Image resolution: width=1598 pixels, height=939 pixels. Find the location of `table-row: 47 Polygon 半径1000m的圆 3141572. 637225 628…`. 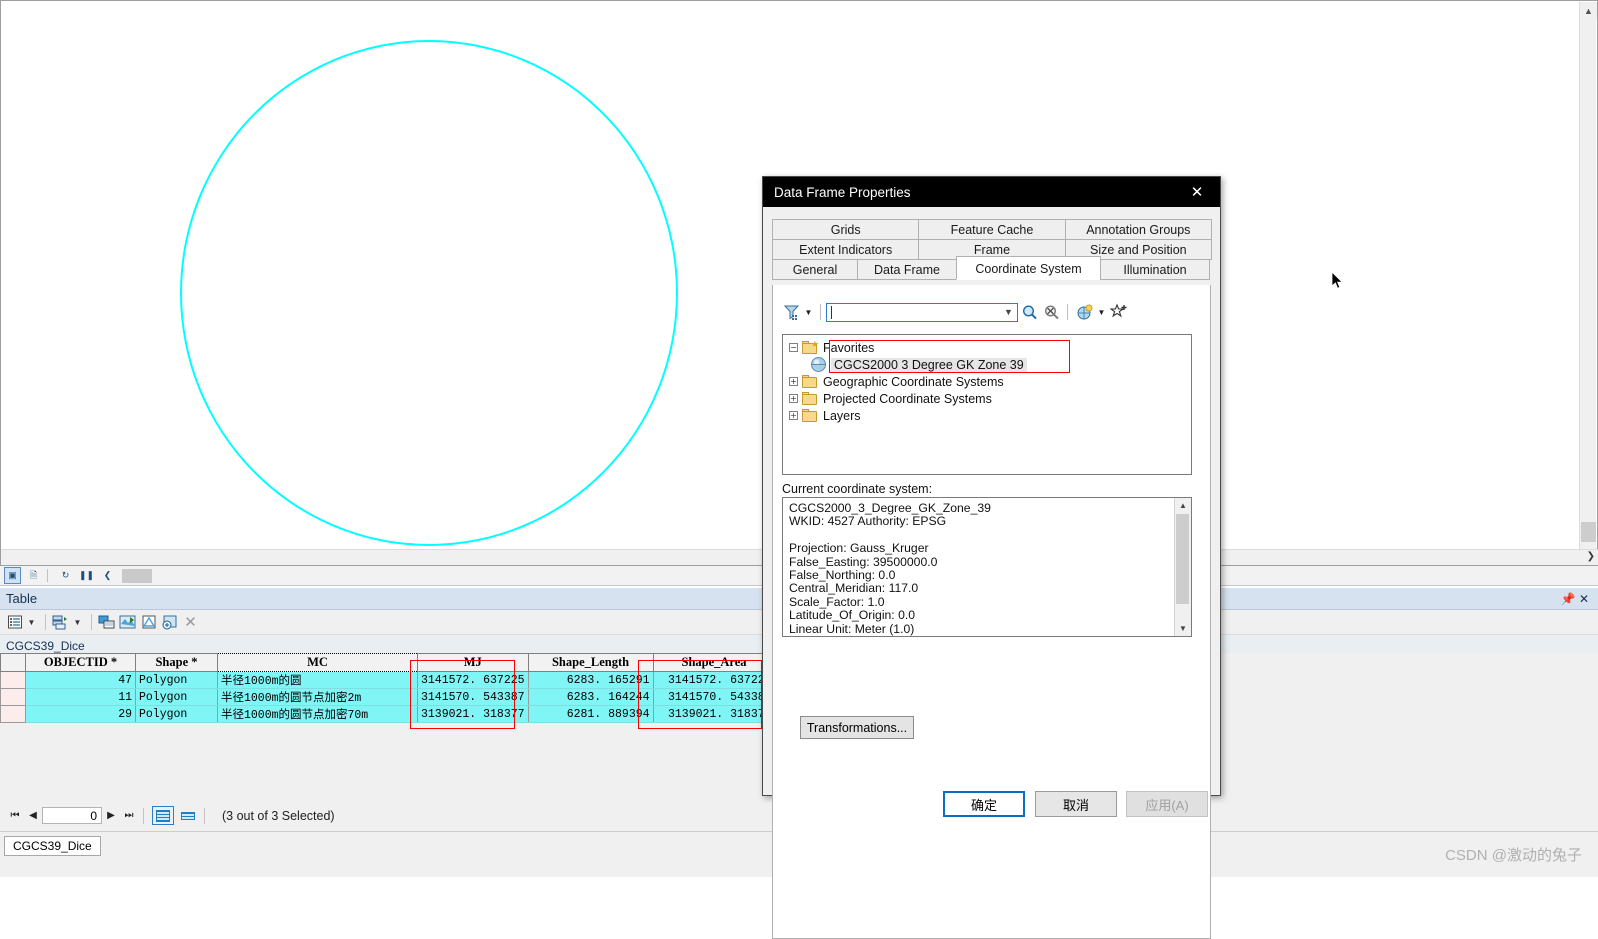

table-row: 47 Polygon 半径1000m的圆 3141572. 637225 628… is located at coordinates (388, 680).